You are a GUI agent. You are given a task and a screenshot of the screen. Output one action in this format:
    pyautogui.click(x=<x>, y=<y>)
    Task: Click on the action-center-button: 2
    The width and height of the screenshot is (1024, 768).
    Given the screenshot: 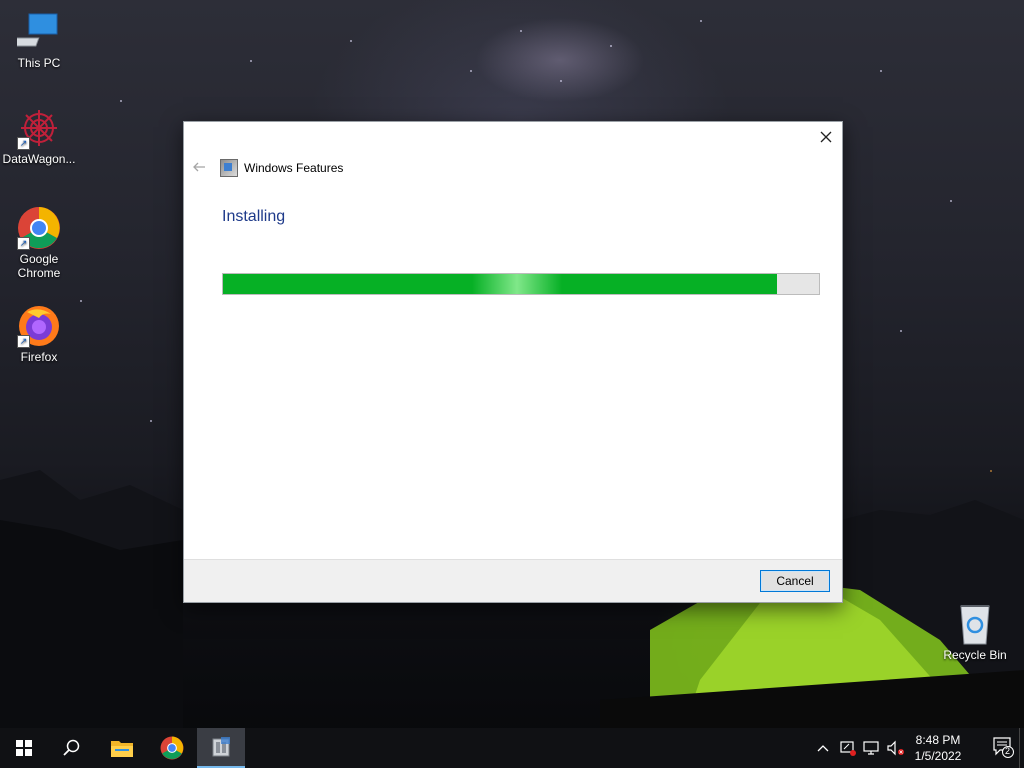 What is the action you would take?
    pyautogui.click(x=1003, y=747)
    